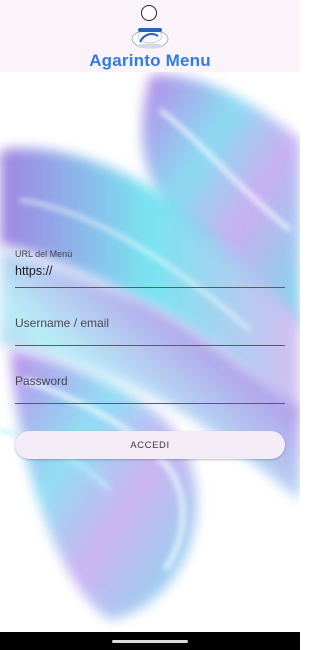  Describe the element at coordinates (150, 287) in the screenshot. I see `menu-url-underline` at that location.